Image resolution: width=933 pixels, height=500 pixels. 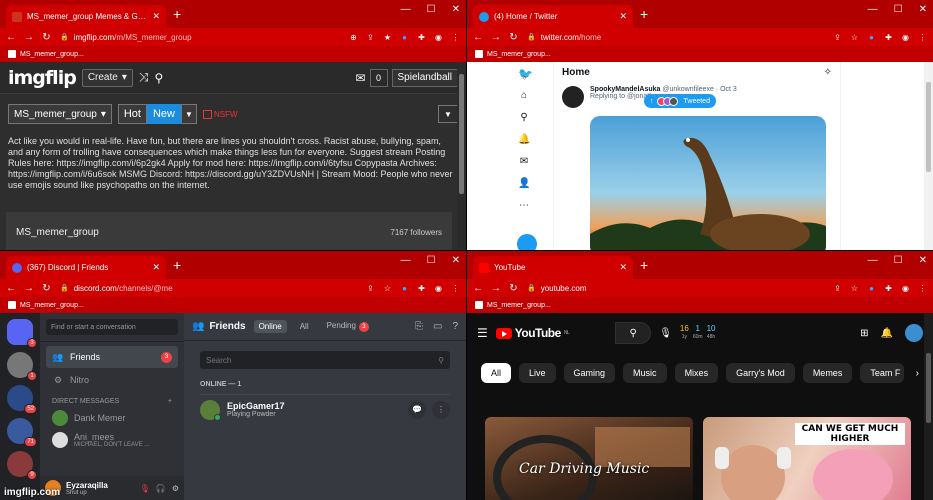 I want to click on chip-memes: Memes, so click(x=827, y=373).